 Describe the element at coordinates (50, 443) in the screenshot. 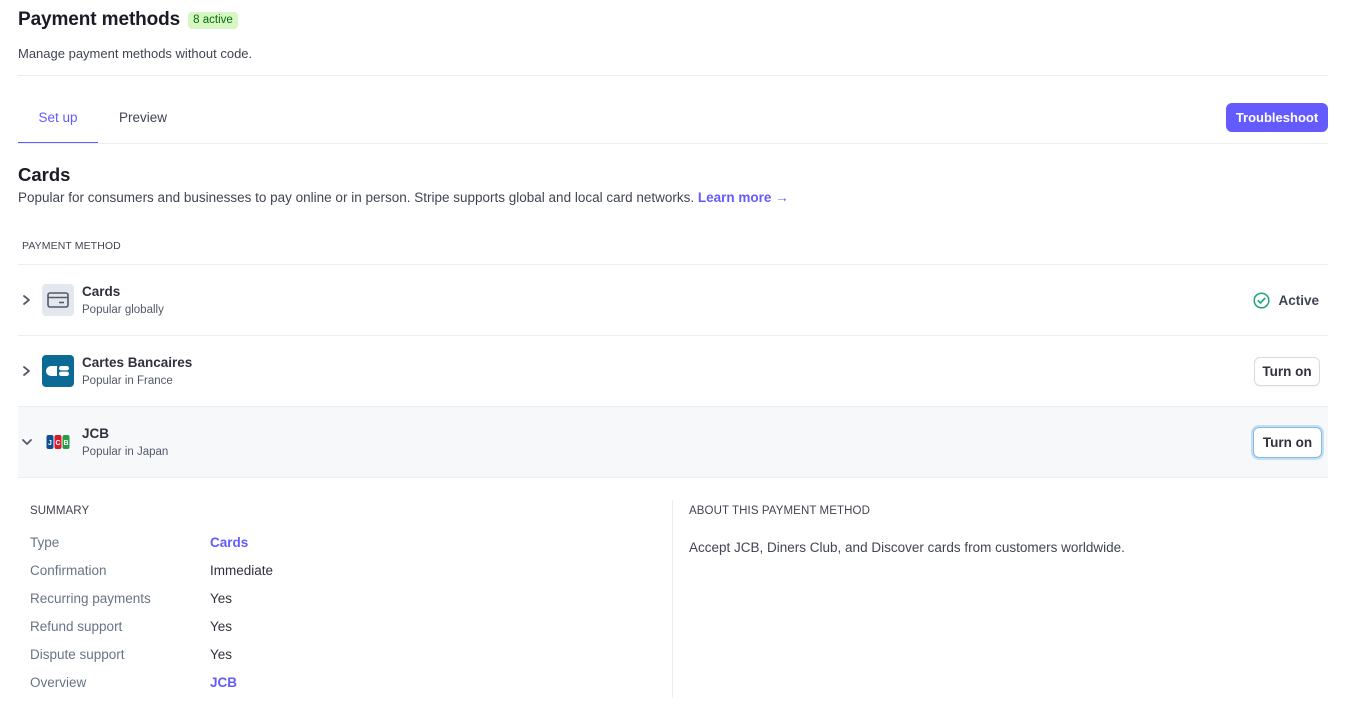

I see `svg-text: J` at that location.